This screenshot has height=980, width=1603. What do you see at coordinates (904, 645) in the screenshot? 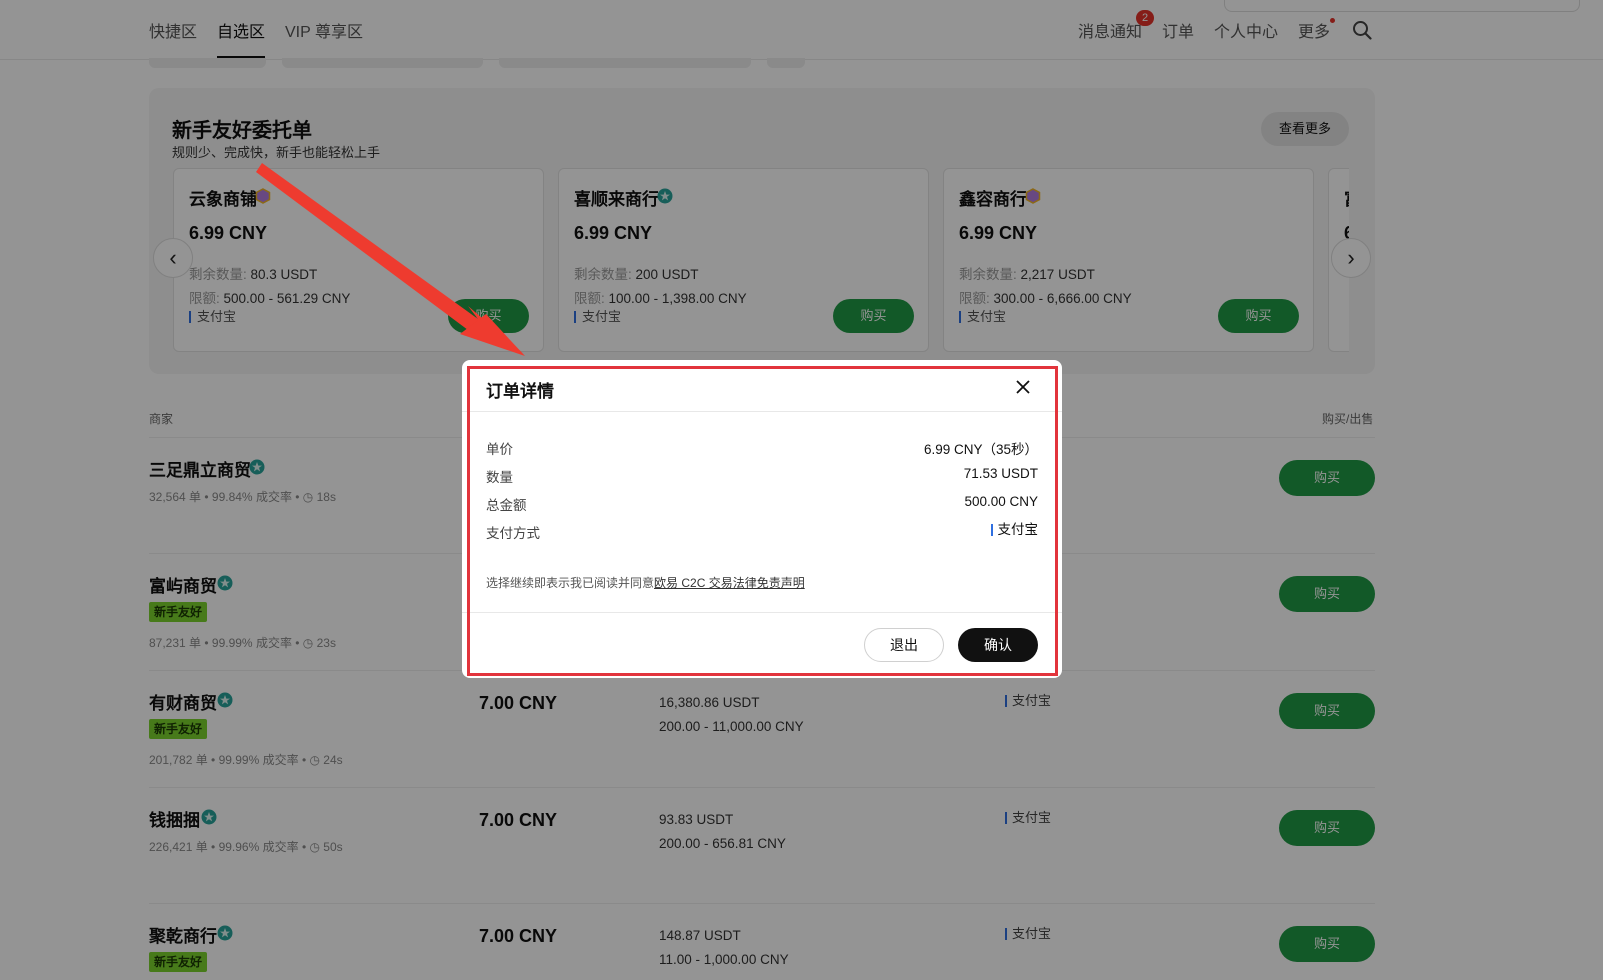
I see `exit-button: 退出` at bounding box center [904, 645].